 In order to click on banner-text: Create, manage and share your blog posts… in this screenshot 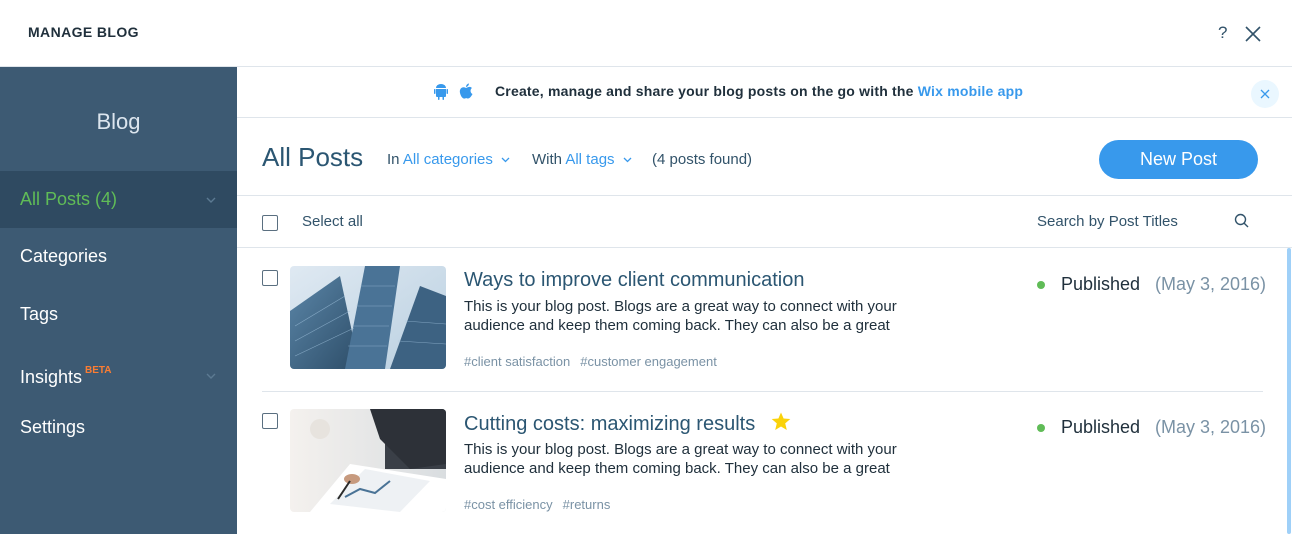, I will do `click(759, 91)`.